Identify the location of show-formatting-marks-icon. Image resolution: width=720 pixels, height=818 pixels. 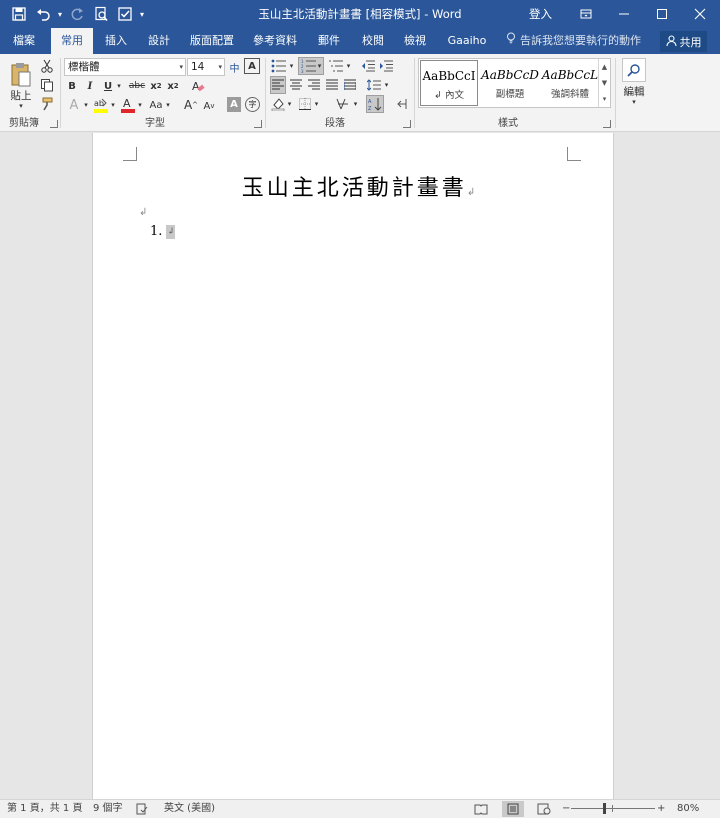
(402, 104).